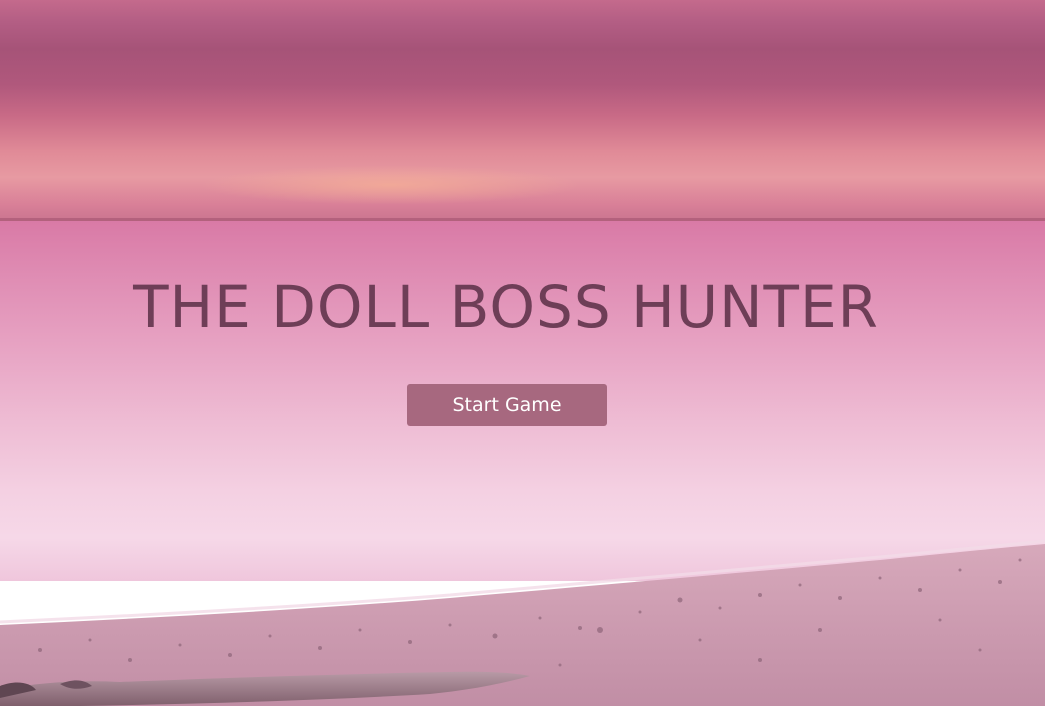  I want to click on game-title: THE DOLL BOSS HUNTER, so click(506, 307).